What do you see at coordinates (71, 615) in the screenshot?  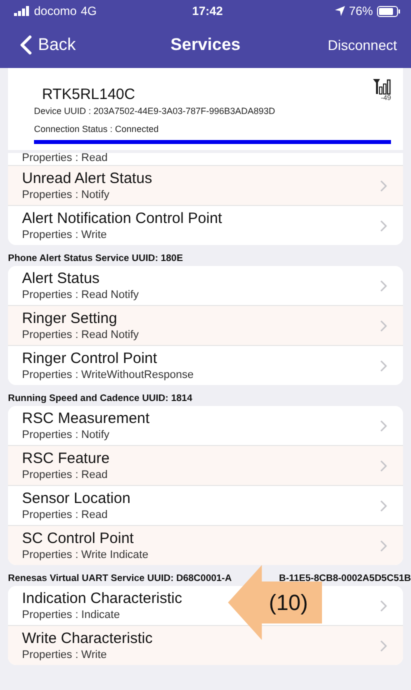 I see `characteristic-properties: Properties : Indicate` at bounding box center [71, 615].